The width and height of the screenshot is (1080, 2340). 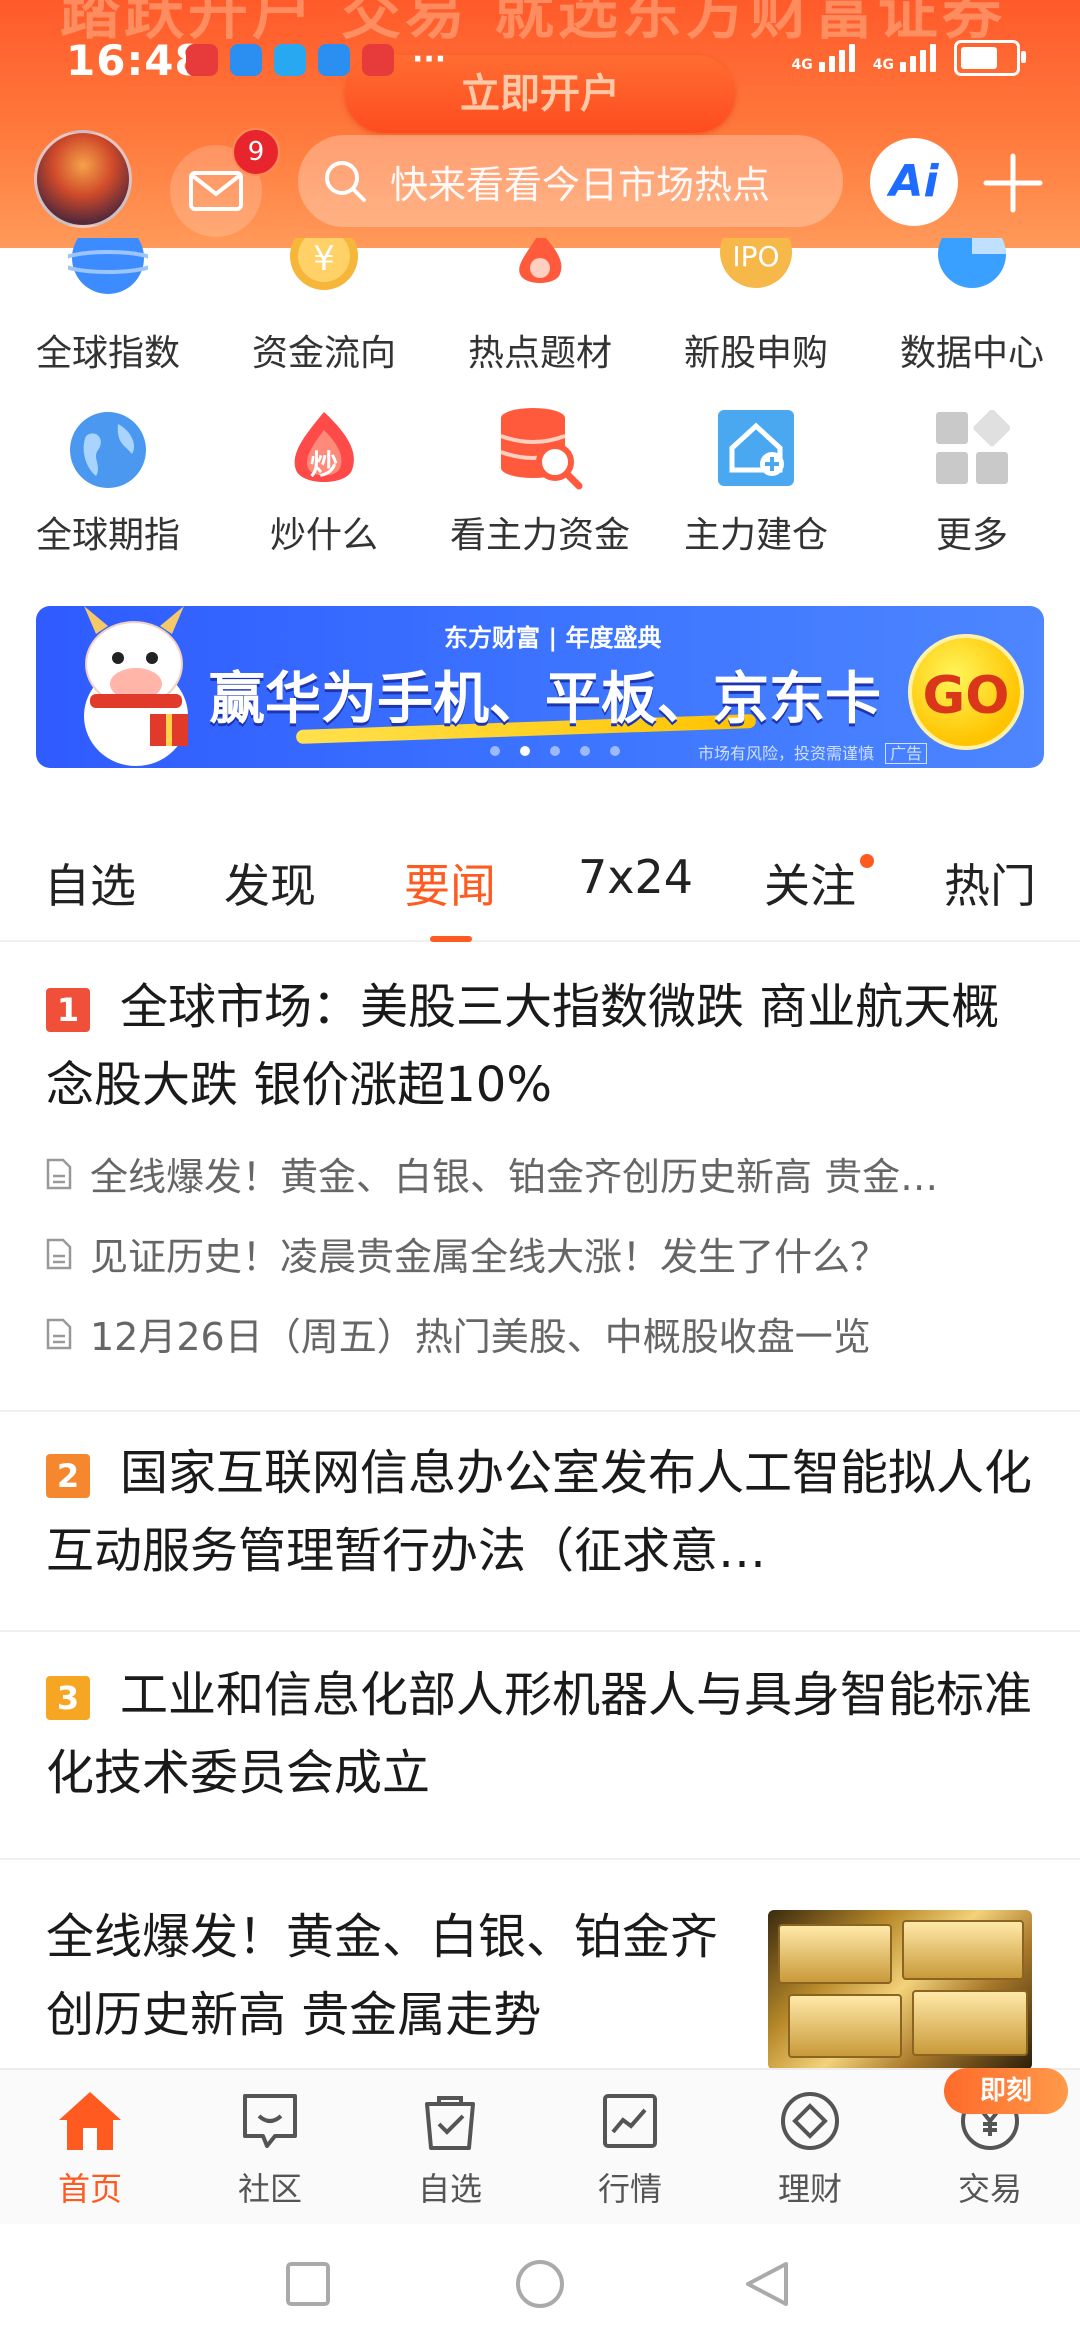 What do you see at coordinates (541, 1734) in the screenshot?
I see `news-item-3-title: 3 工业和信息化部人形机器人与具身智能标准化技术委员会成立` at bounding box center [541, 1734].